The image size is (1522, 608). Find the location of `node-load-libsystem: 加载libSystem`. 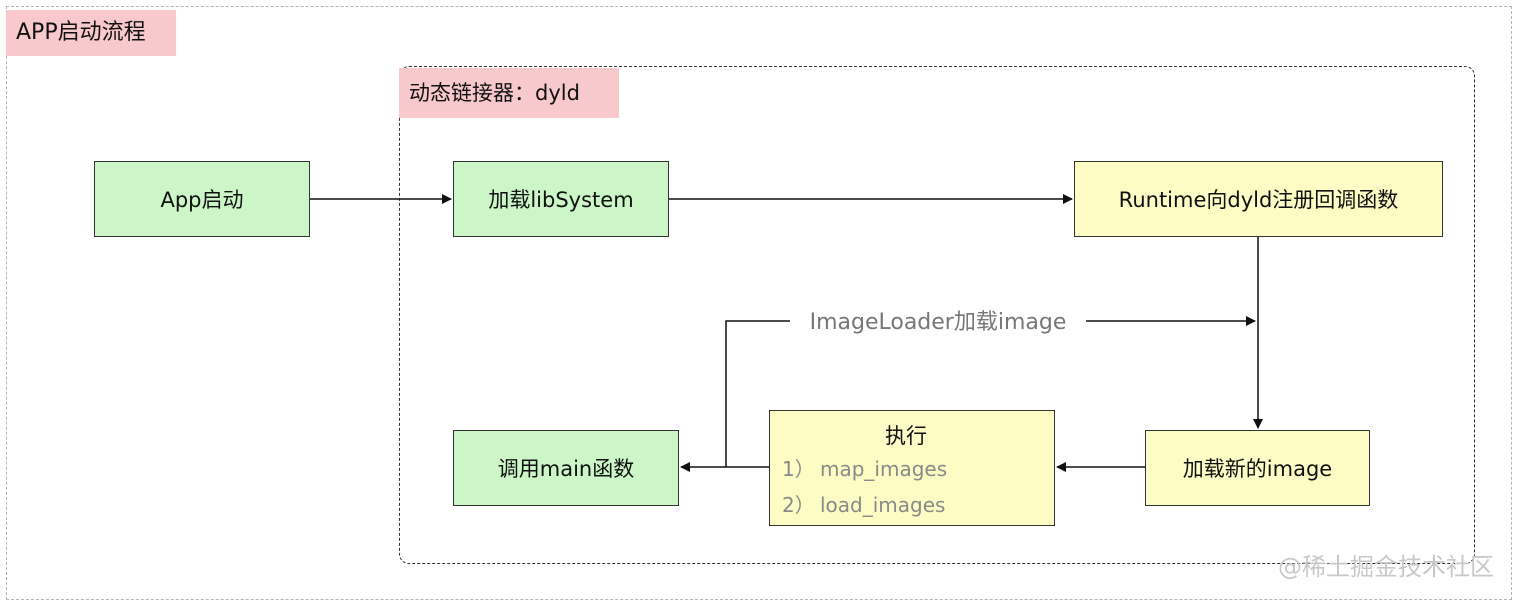

node-load-libsystem: 加载libSystem is located at coordinates (561, 199).